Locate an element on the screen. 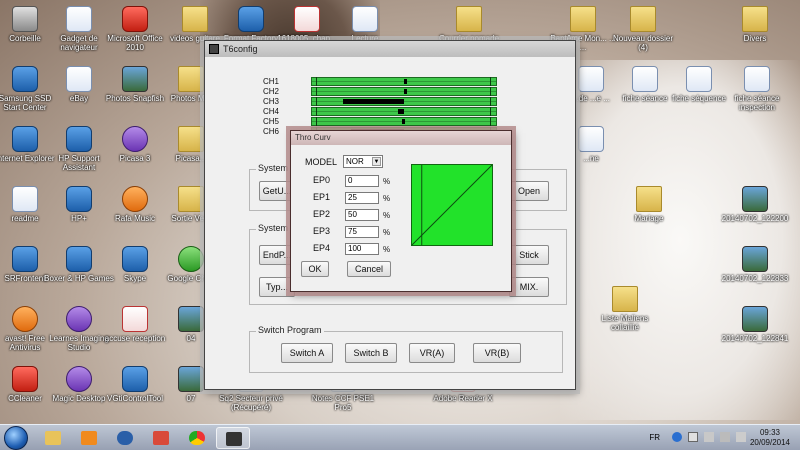 The width and height of the screenshot is (800, 450). vr-a-button: VR(A) is located at coordinates (432, 353).